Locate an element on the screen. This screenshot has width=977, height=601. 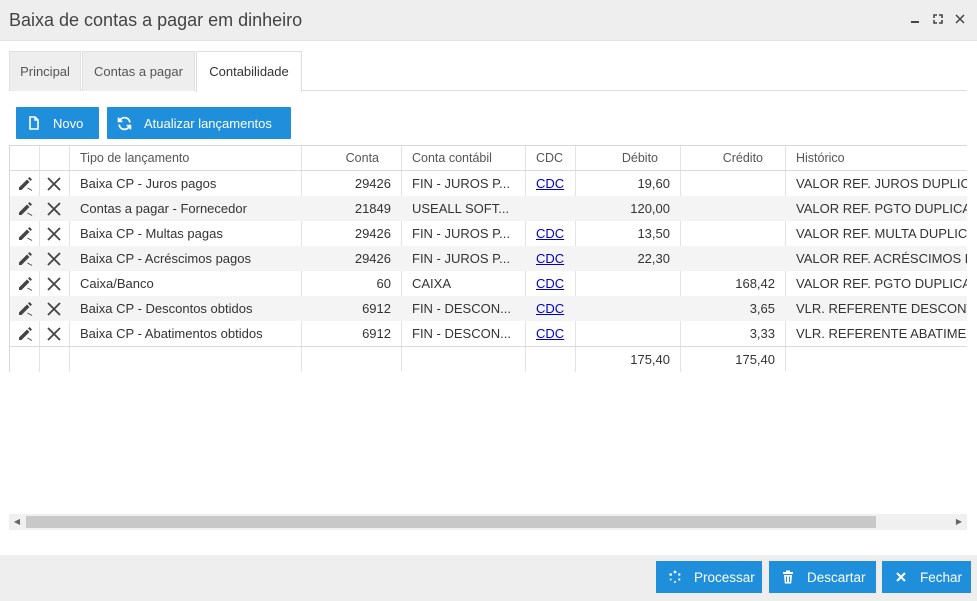
cell-credito: 3,65 is located at coordinates (762, 308).